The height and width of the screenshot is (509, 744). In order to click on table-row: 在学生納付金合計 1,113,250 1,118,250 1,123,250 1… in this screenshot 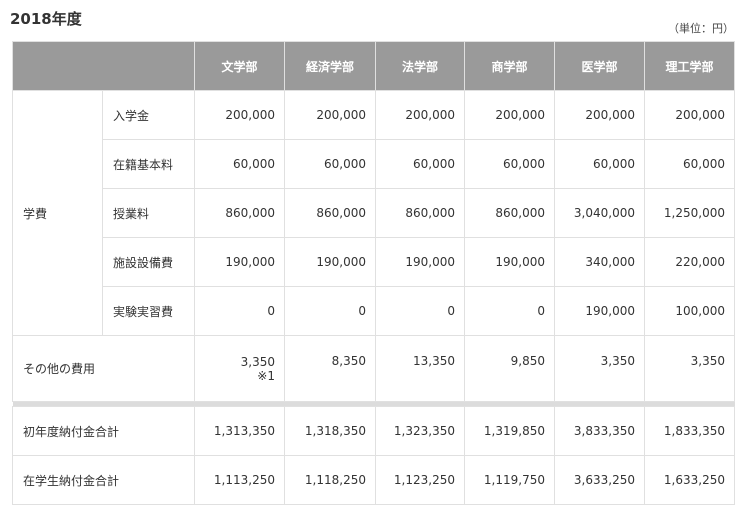, I will do `click(373, 480)`.